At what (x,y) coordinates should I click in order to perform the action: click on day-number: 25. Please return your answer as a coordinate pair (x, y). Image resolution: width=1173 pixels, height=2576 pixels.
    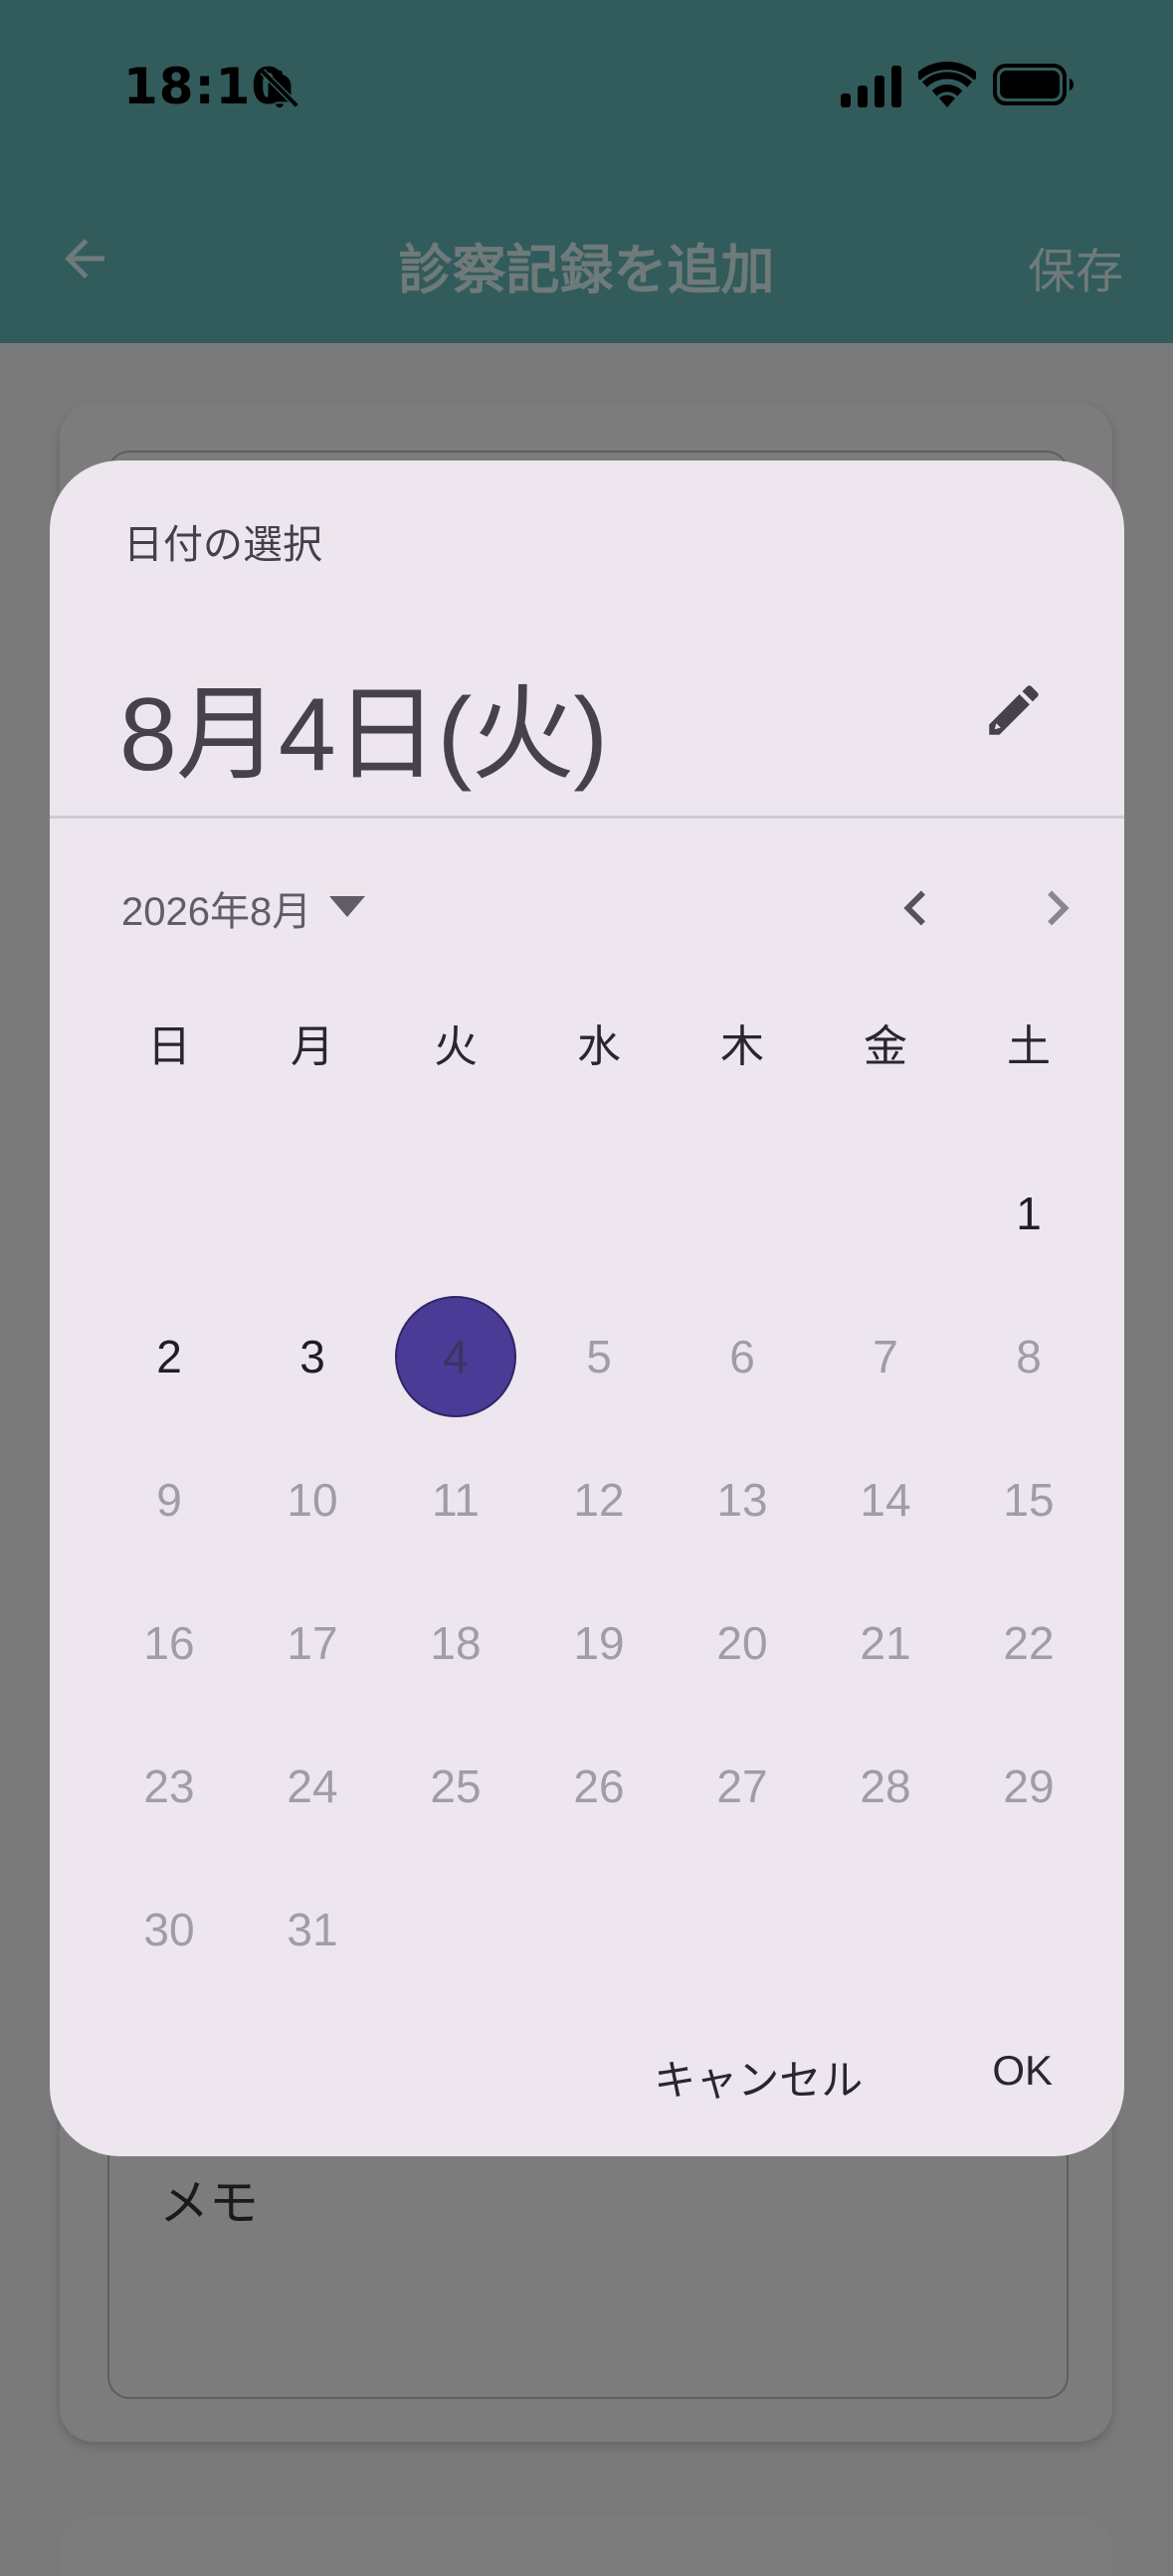
    Looking at the image, I should click on (456, 1786).